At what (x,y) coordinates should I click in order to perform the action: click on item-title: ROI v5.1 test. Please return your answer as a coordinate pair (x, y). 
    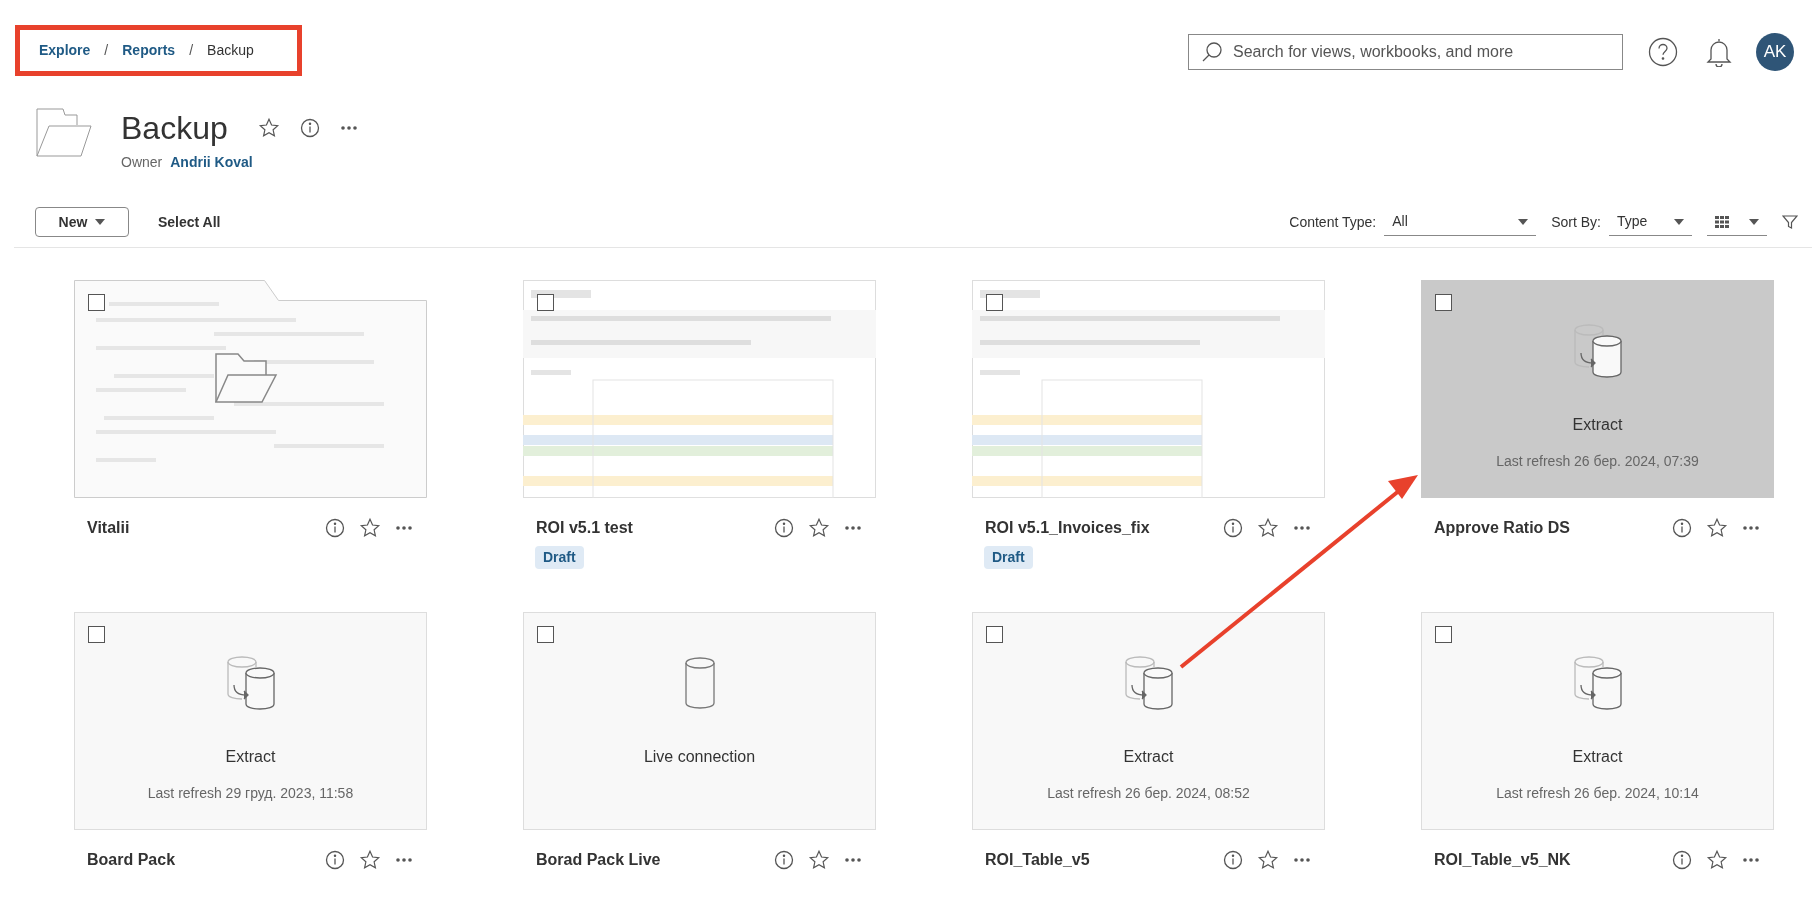
    Looking at the image, I should click on (584, 528).